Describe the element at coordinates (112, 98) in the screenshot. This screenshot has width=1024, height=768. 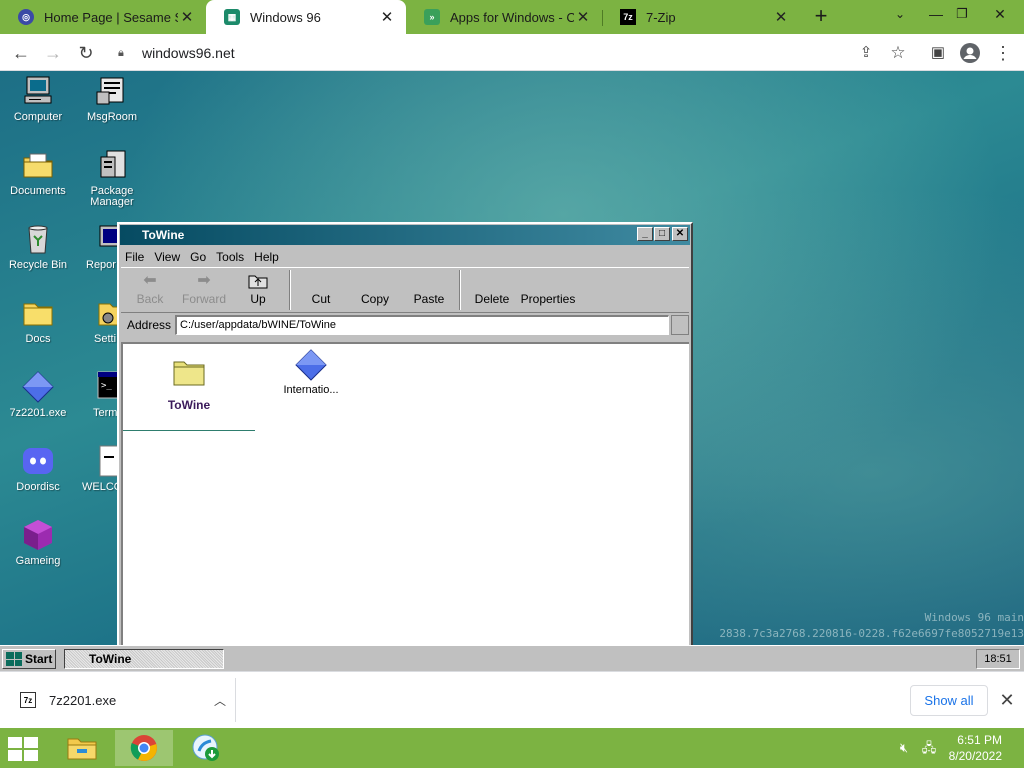
I see `desktop-icon-msgroom: MsgRoom` at that location.